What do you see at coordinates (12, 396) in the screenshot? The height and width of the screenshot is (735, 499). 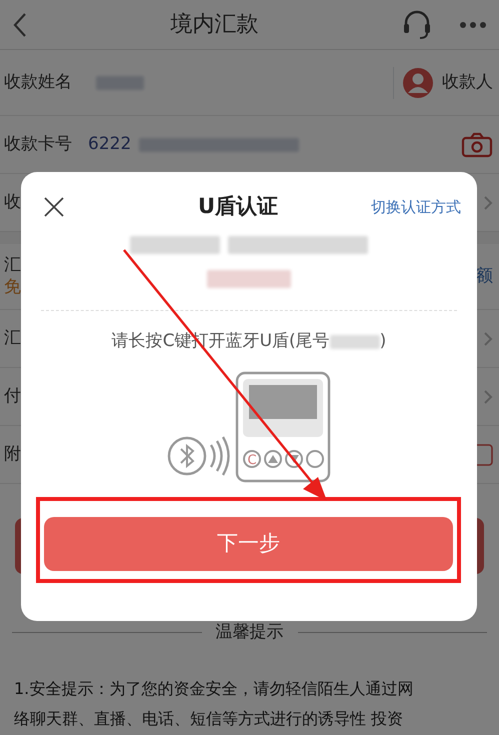 I see `field-label: 付` at bounding box center [12, 396].